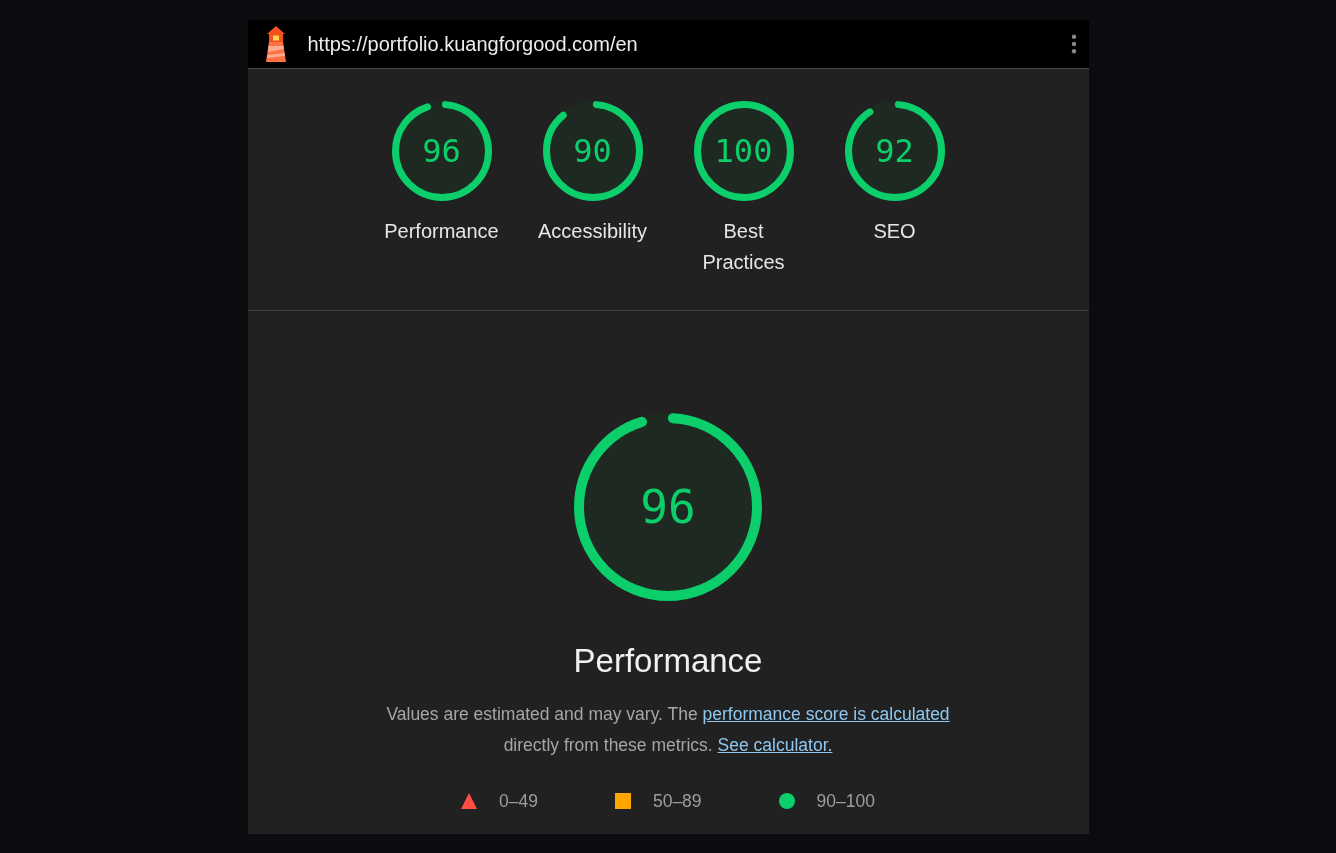  What do you see at coordinates (894, 151) in the screenshot?
I see `score-value: 92` at bounding box center [894, 151].